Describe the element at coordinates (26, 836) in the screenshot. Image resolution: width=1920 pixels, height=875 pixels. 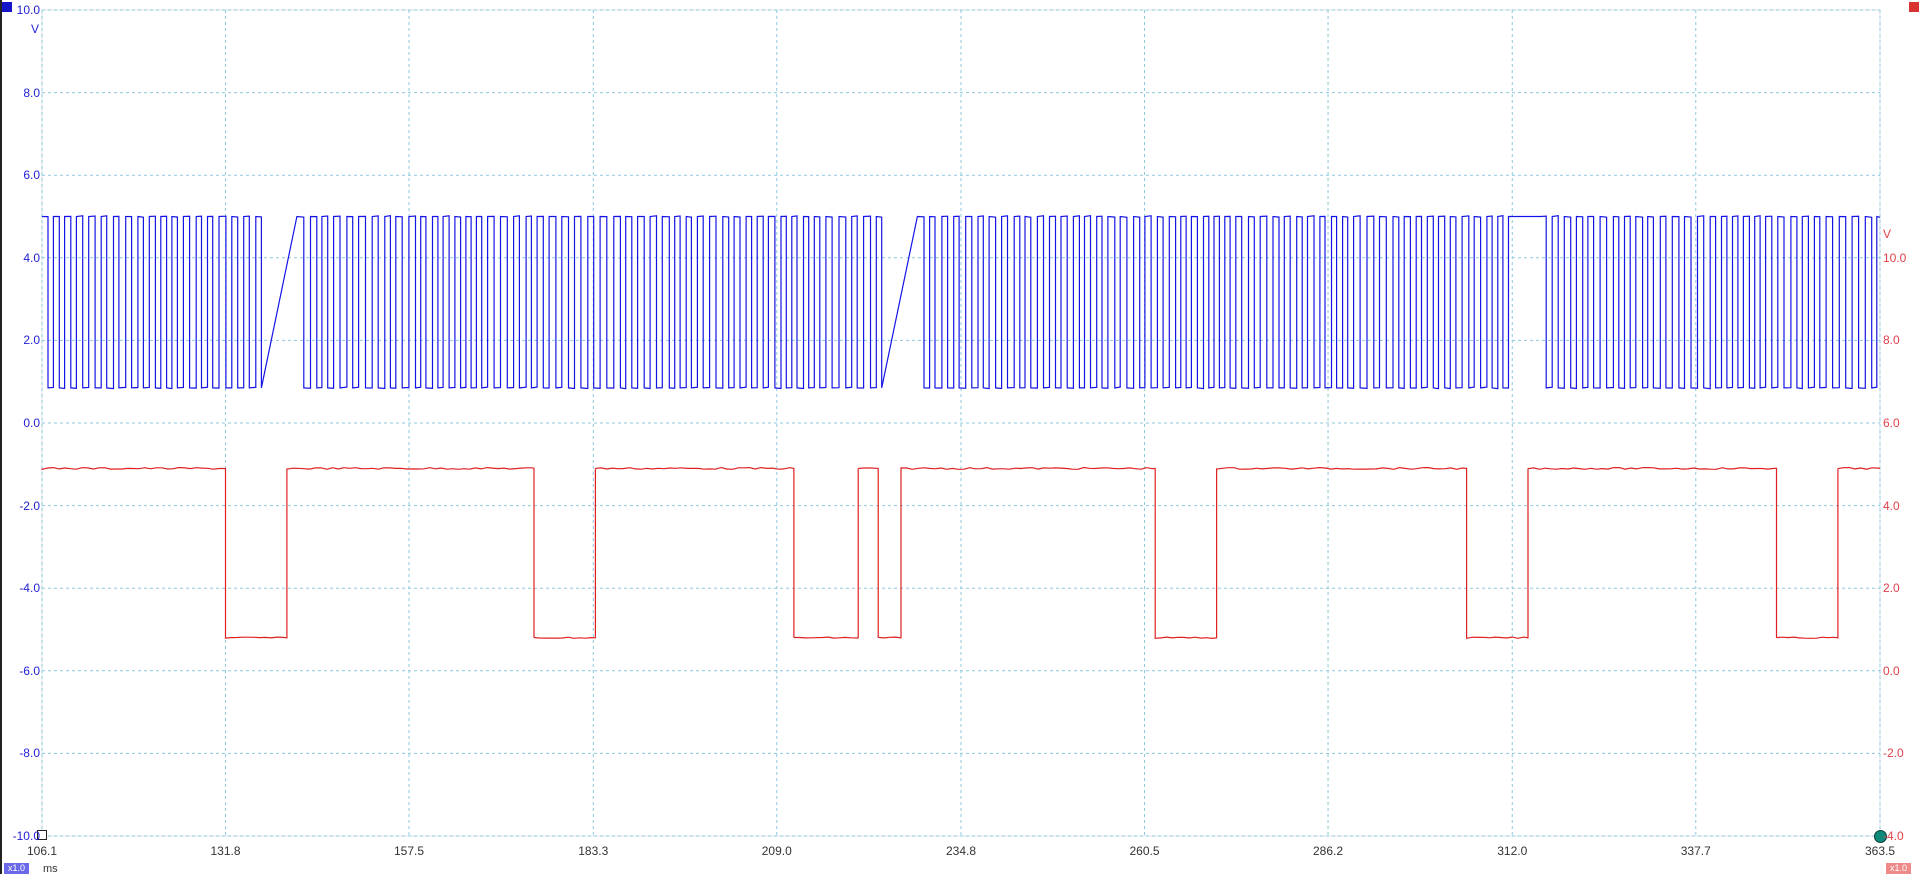
I see `channel-a-y-tick-label: -10.0` at that location.